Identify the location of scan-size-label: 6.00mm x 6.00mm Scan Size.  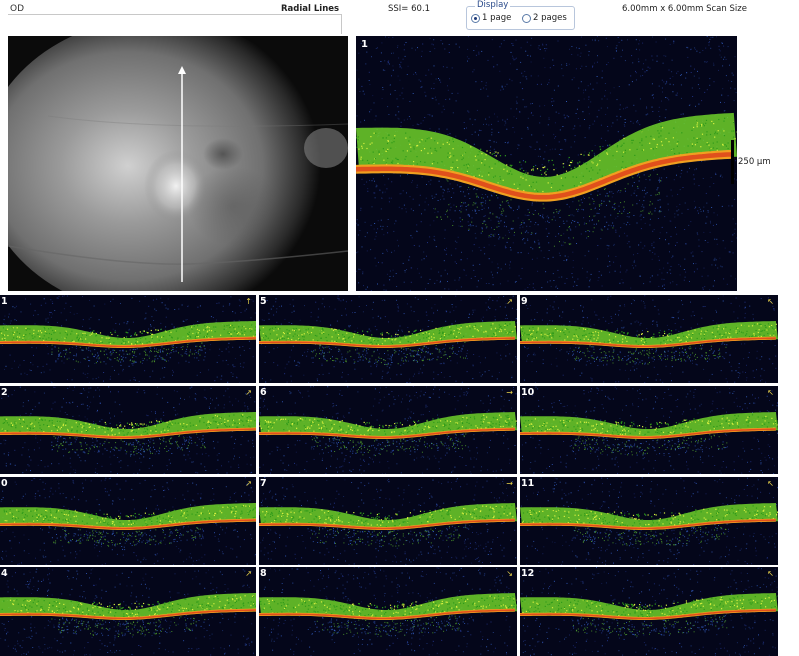
(684, 9).